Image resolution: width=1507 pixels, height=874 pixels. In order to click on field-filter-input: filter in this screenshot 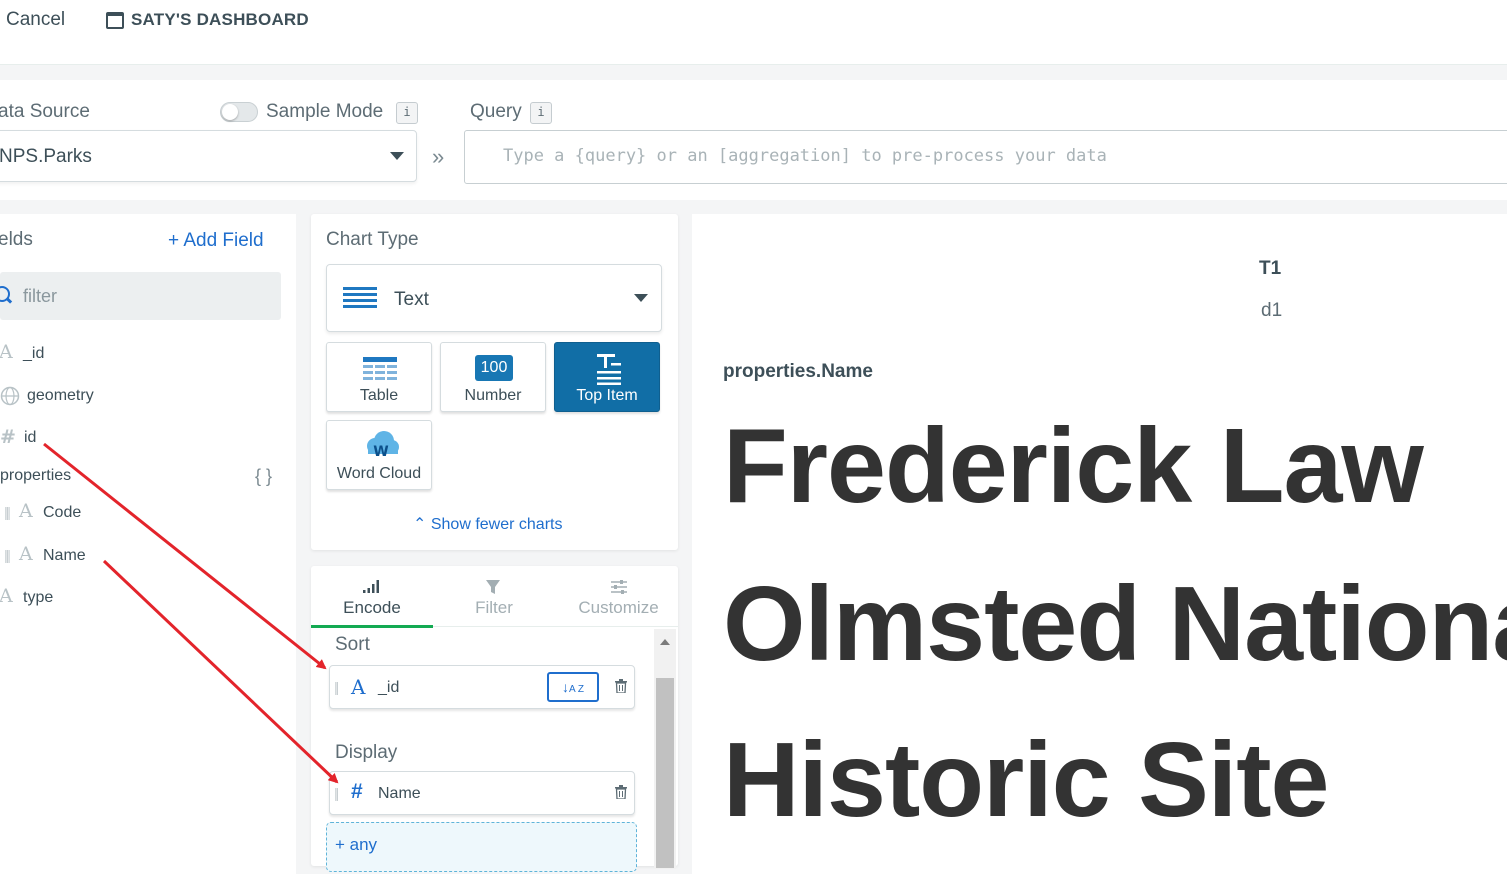, I will do `click(140, 296)`.